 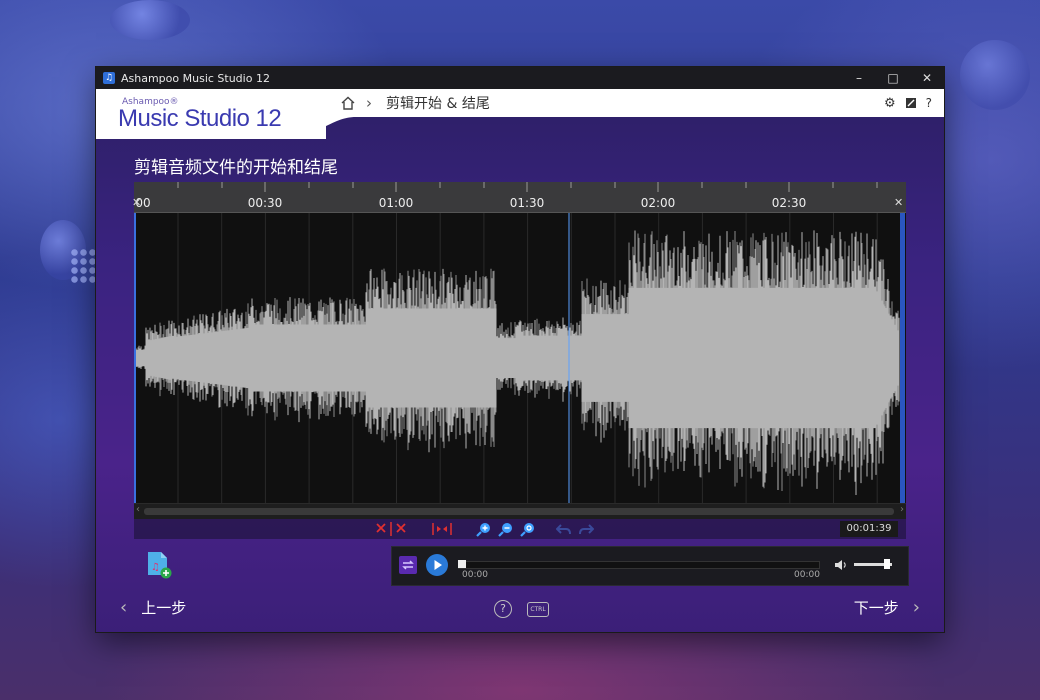 What do you see at coordinates (442, 529) in the screenshot?
I see `trim-selection-icon` at bounding box center [442, 529].